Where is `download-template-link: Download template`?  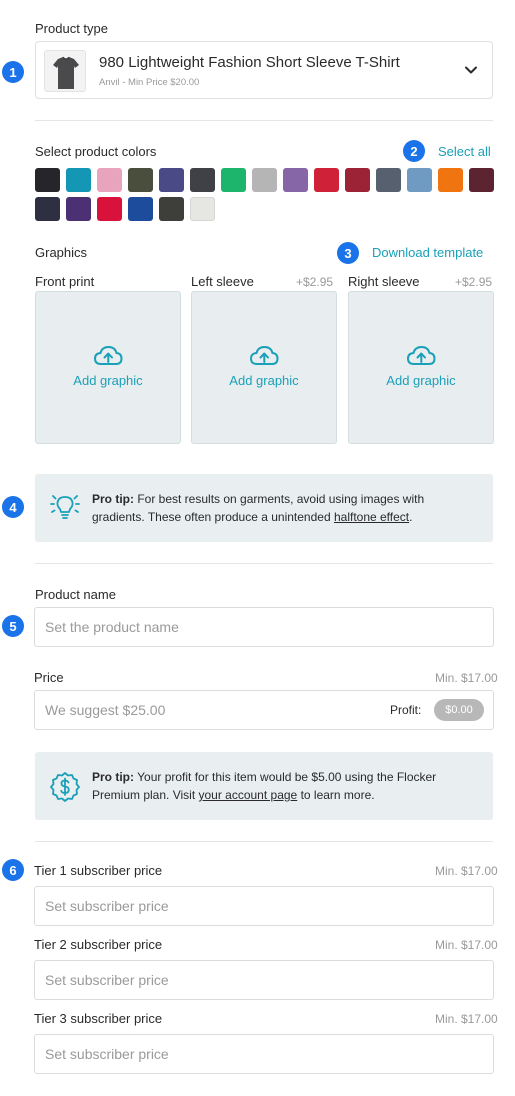 download-template-link: Download template is located at coordinates (427, 252).